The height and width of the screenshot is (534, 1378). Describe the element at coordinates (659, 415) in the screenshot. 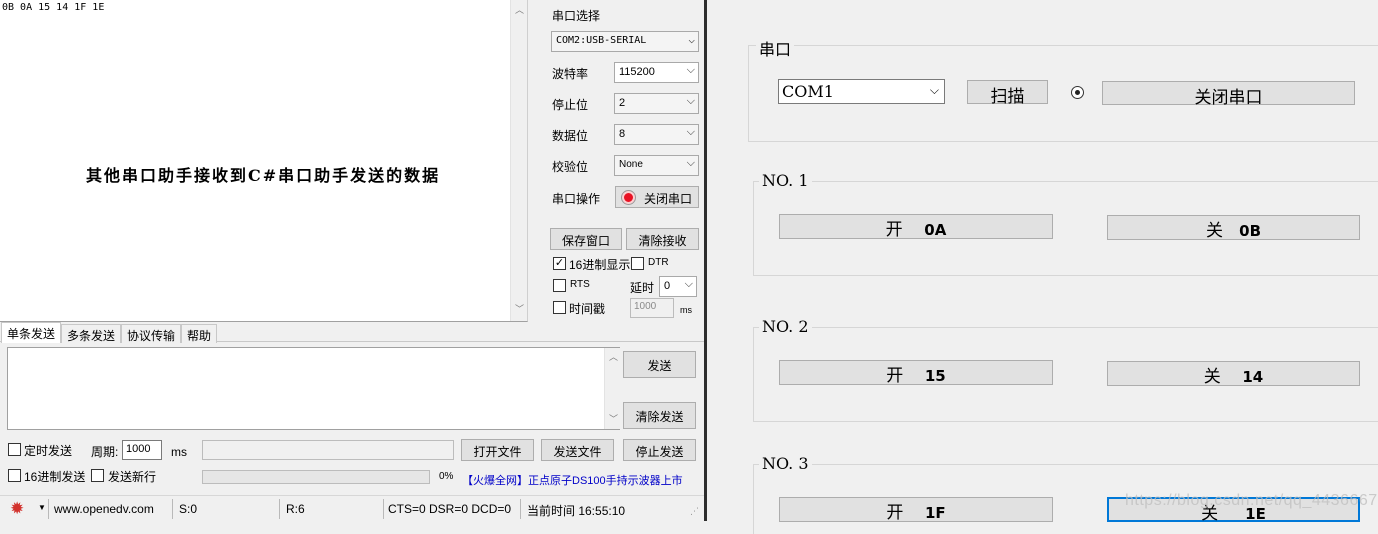

I see `clear-send-button: 清除发送` at that location.